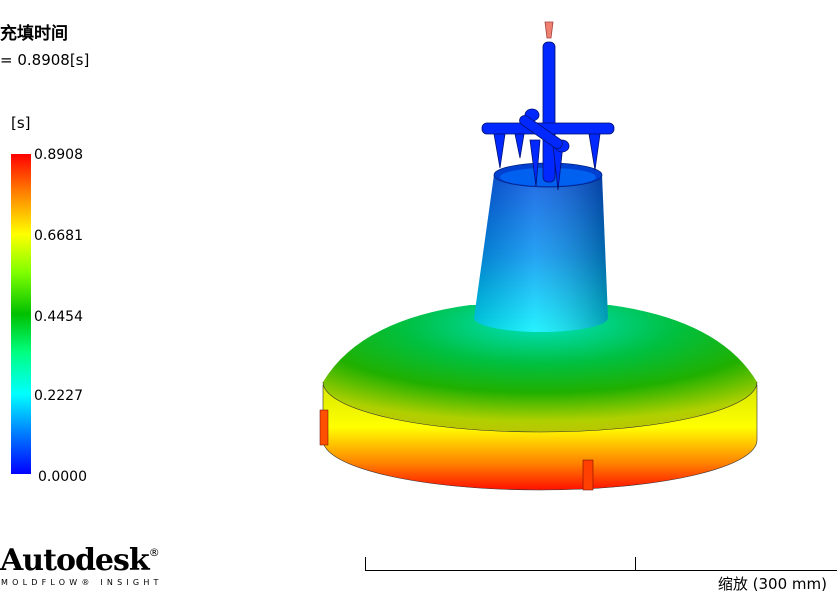 The image size is (837, 596). What do you see at coordinates (548, 106) in the screenshot?
I see `runner-system` at bounding box center [548, 106].